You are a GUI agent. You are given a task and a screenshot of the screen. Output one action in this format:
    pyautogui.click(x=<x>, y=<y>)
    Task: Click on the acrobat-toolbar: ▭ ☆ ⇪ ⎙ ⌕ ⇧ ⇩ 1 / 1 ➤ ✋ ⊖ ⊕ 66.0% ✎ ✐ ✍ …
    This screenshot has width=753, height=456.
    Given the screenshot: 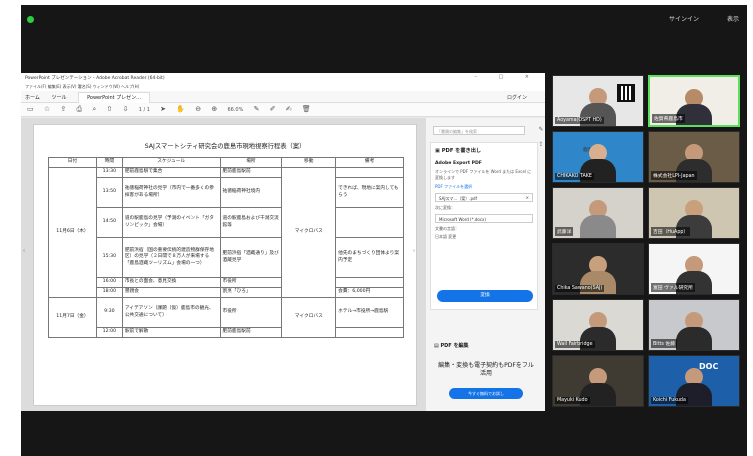 What is the action you would take?
    pyautogui.click(x=283, y=110)
    